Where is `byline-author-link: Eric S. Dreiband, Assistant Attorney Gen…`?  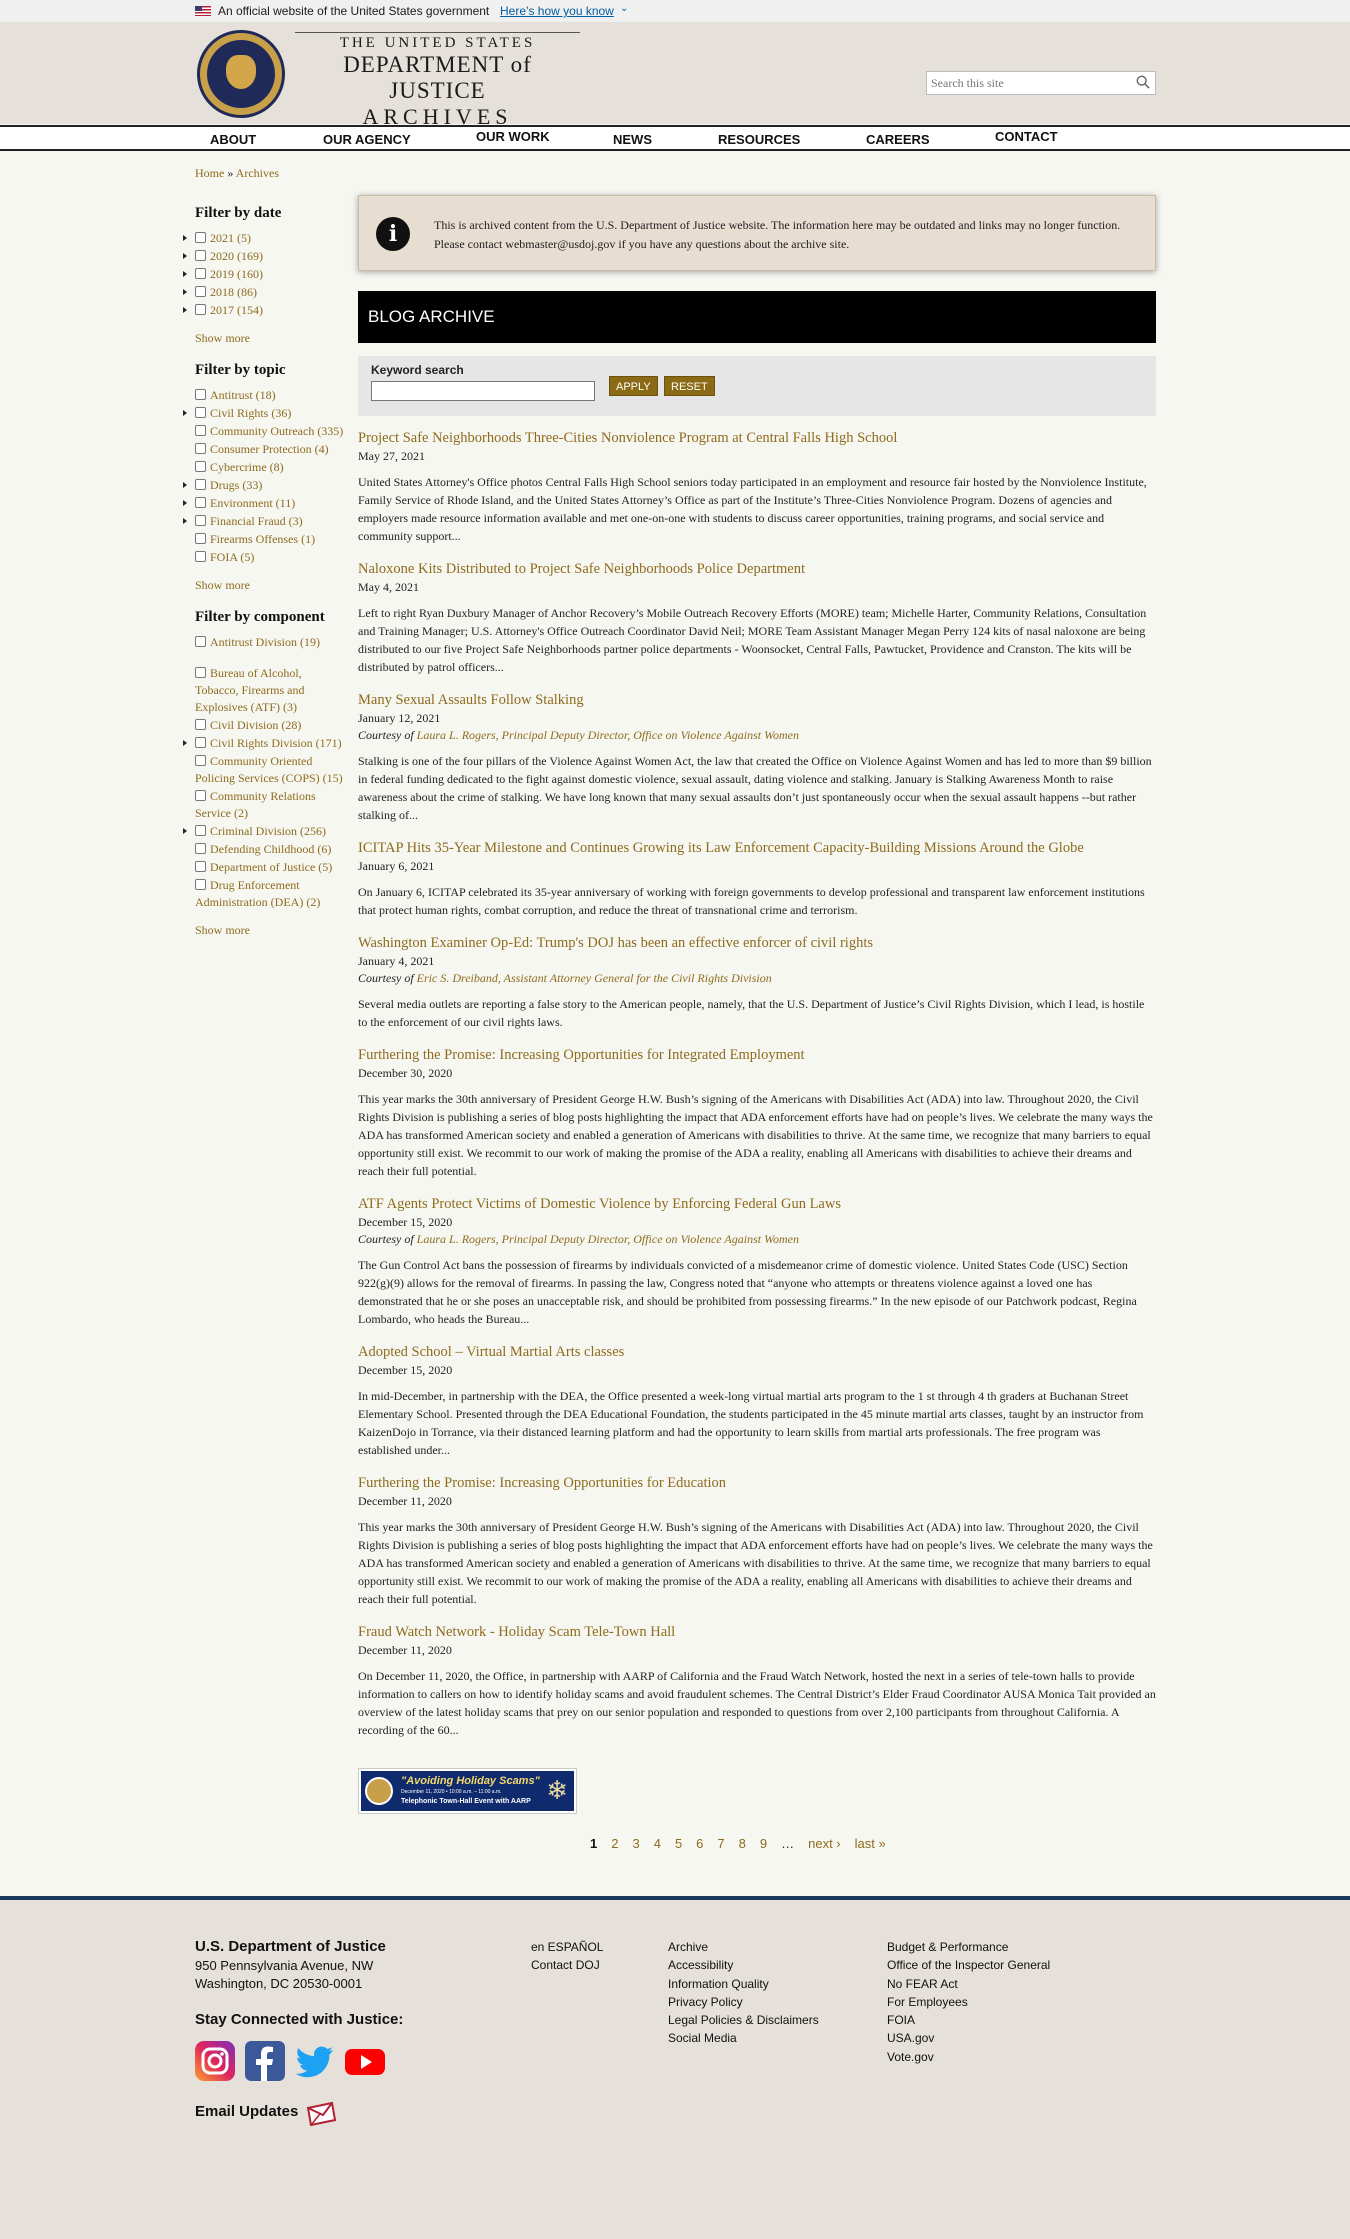
byline-author-link: Eric S. Dreiband, Assistant Attorney Gen… is located at coordinates (594, 978).